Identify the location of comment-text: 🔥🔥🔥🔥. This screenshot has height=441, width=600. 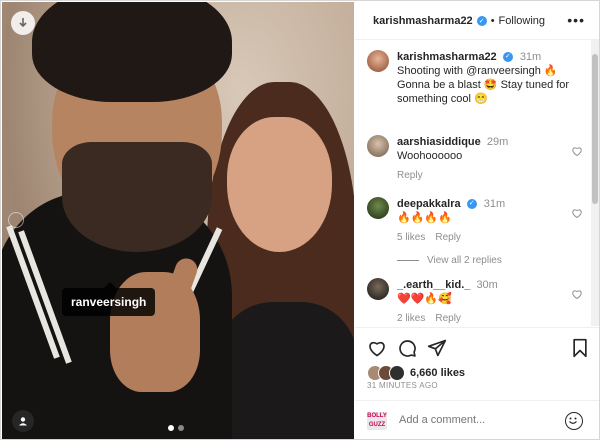
(424, 218).